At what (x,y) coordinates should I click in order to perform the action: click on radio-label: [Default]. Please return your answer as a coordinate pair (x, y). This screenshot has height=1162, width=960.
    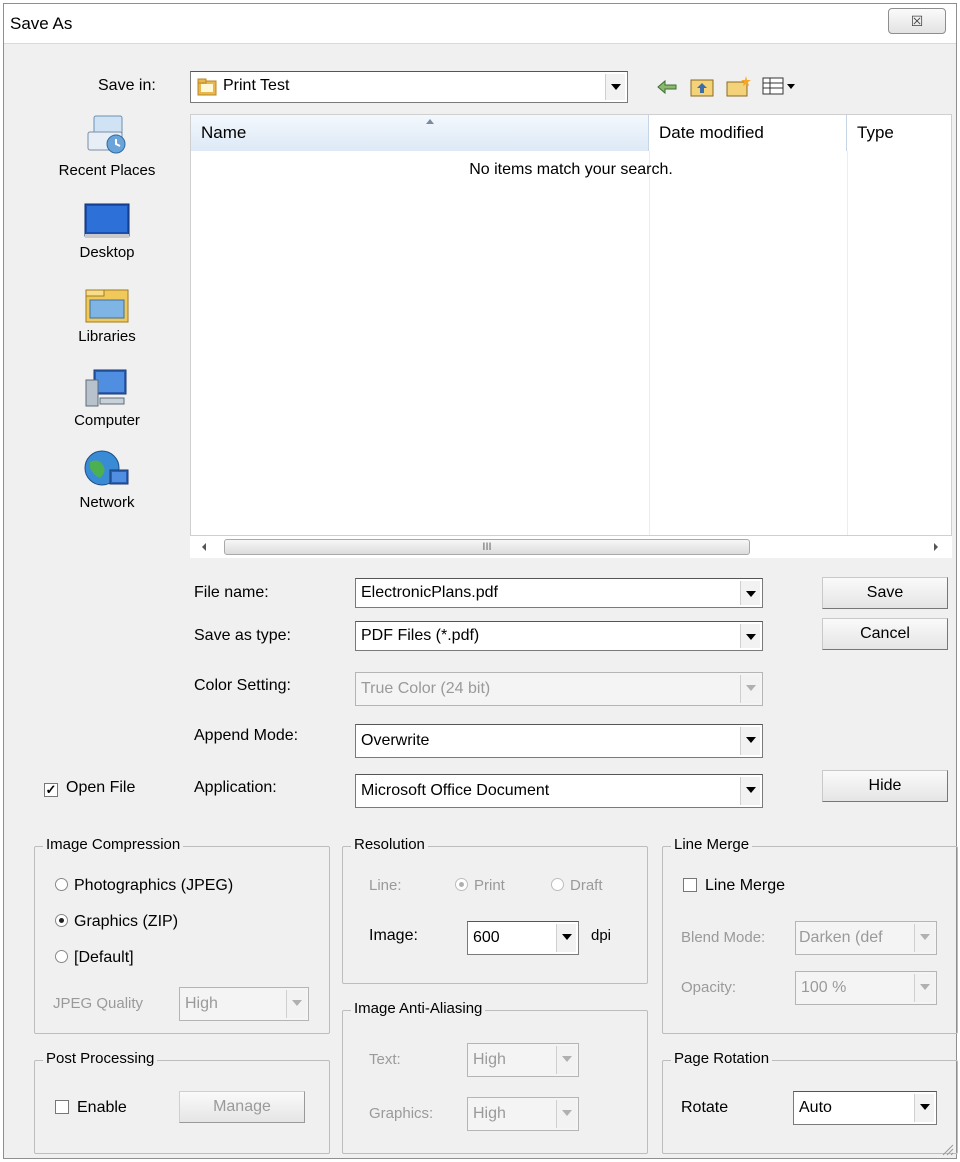
    Looking at the image, I should click on (104, 957).